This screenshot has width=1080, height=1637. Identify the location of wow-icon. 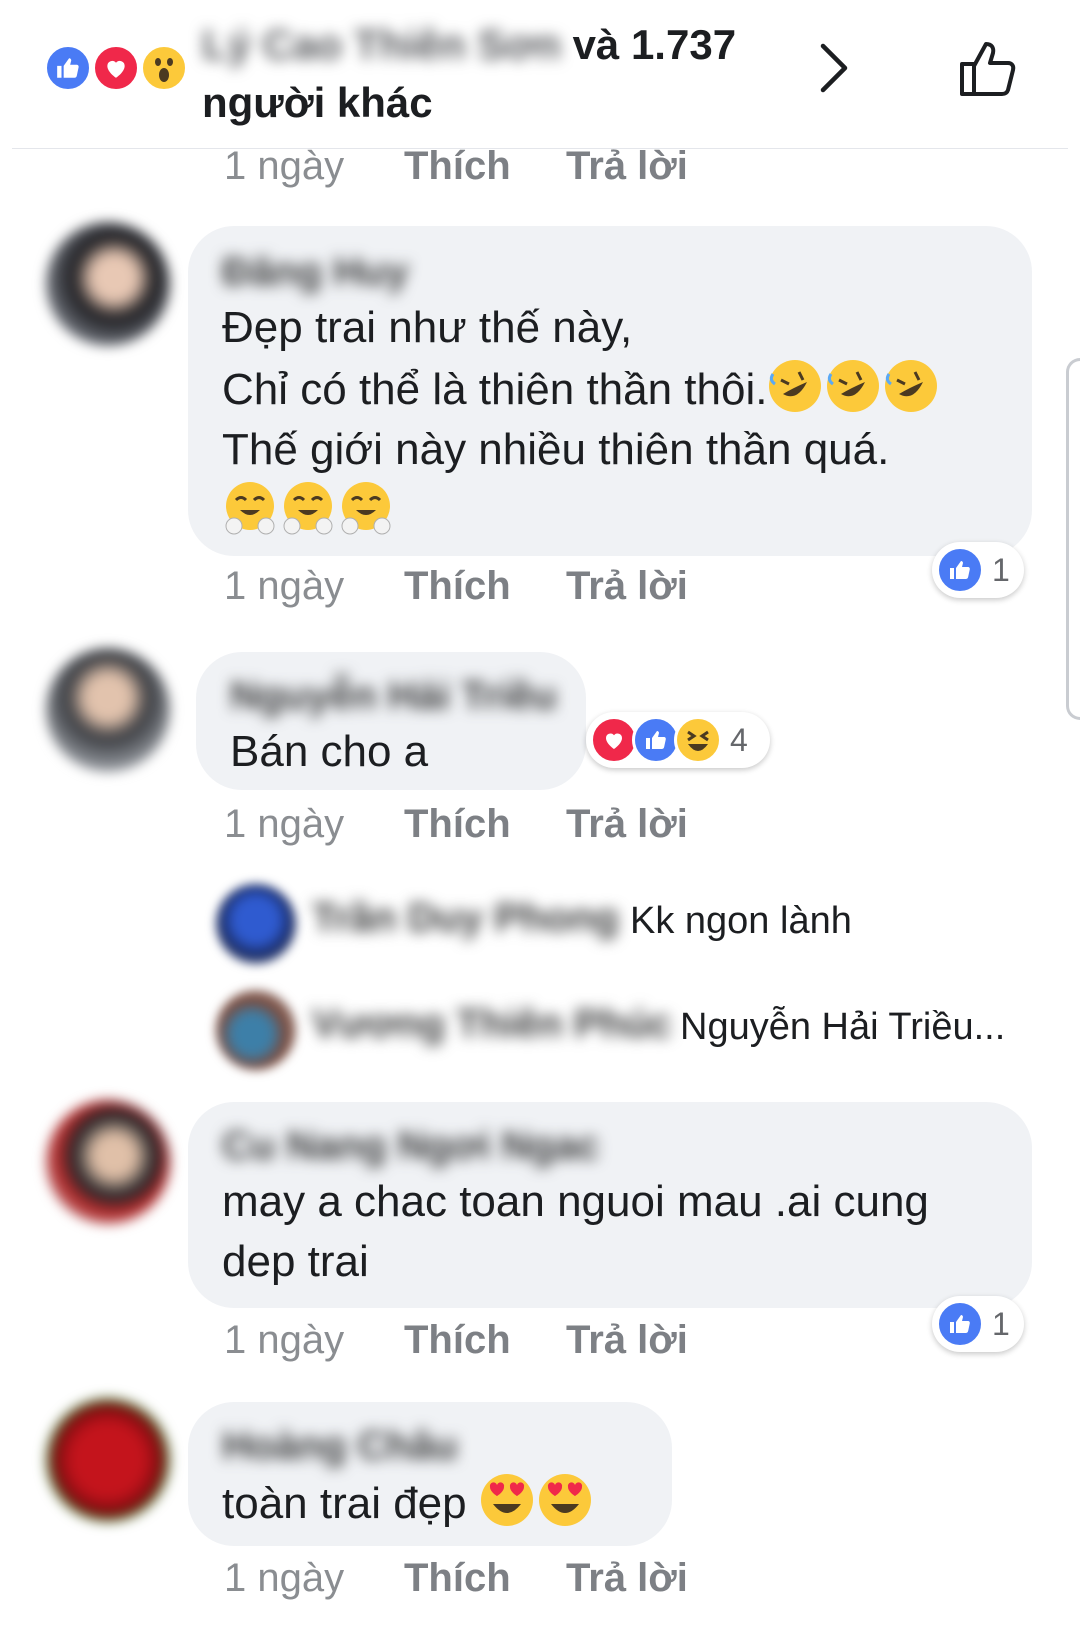
(164, 68).